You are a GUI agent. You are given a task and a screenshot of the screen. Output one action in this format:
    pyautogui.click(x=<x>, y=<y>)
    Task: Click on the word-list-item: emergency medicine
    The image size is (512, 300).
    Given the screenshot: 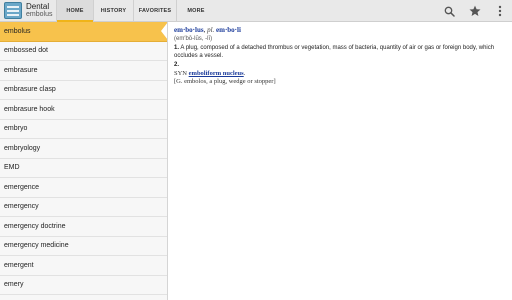 What is the action you would take?
    pyautogui.click(x=83, y=246)
    